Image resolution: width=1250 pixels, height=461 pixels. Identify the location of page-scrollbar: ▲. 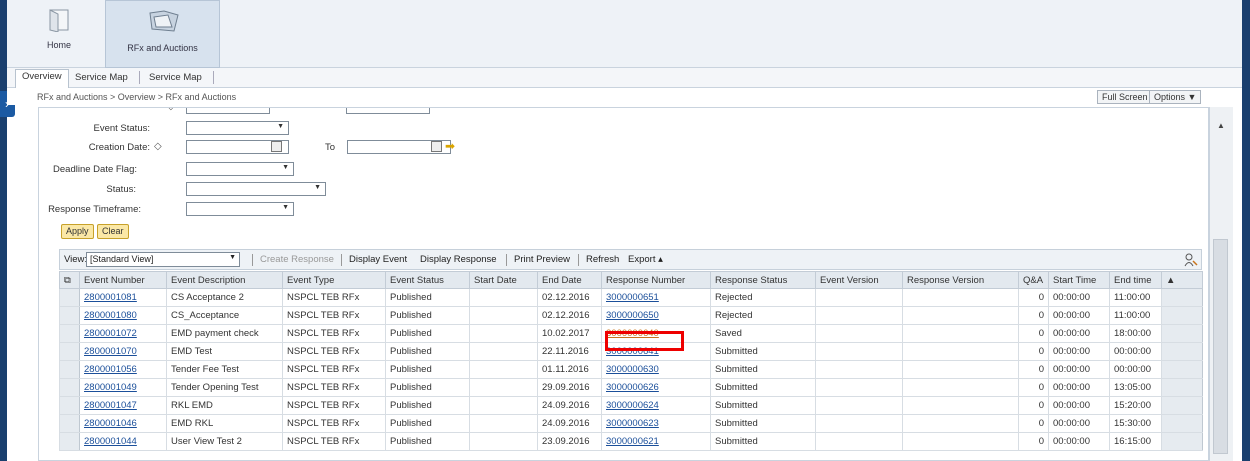
(1221, 284).